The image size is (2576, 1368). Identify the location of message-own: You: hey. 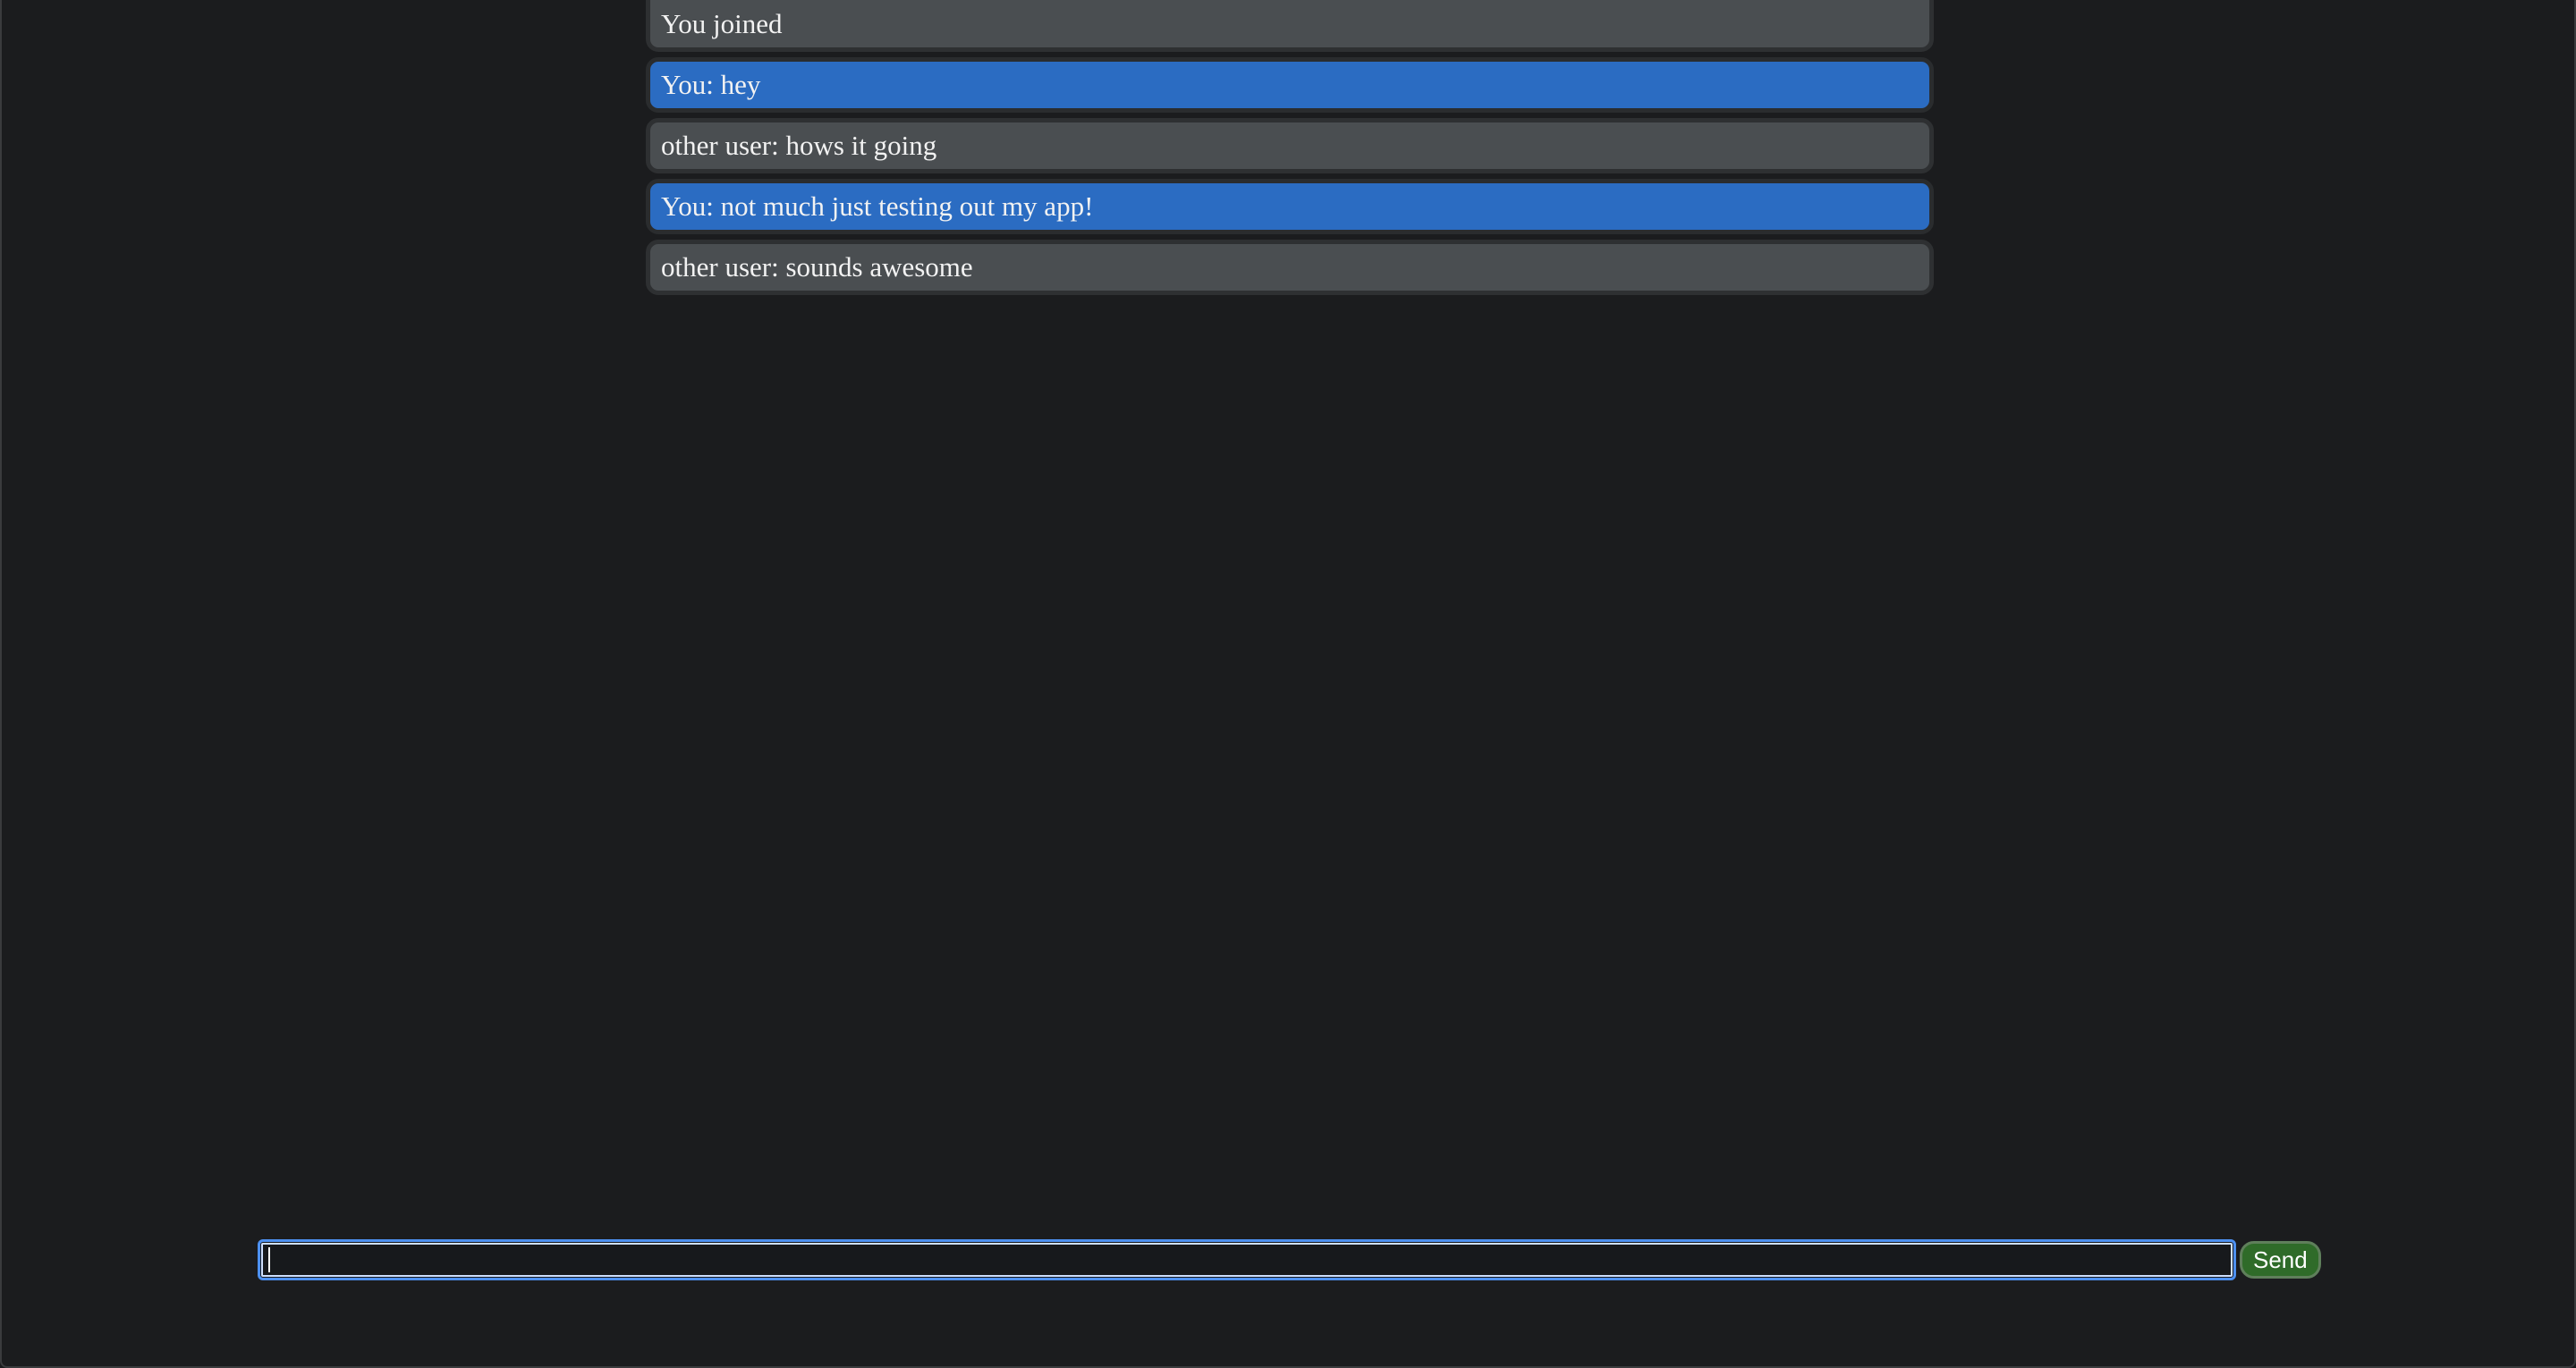
(1290, 85).